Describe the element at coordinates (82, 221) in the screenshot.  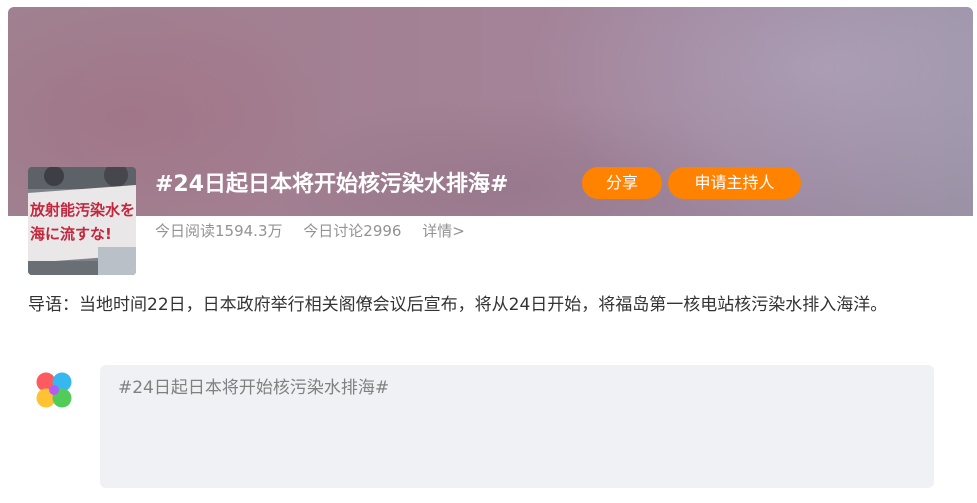
I see `topic-thumbnail: 放射能汚染水を 海に流すな!` at that location.